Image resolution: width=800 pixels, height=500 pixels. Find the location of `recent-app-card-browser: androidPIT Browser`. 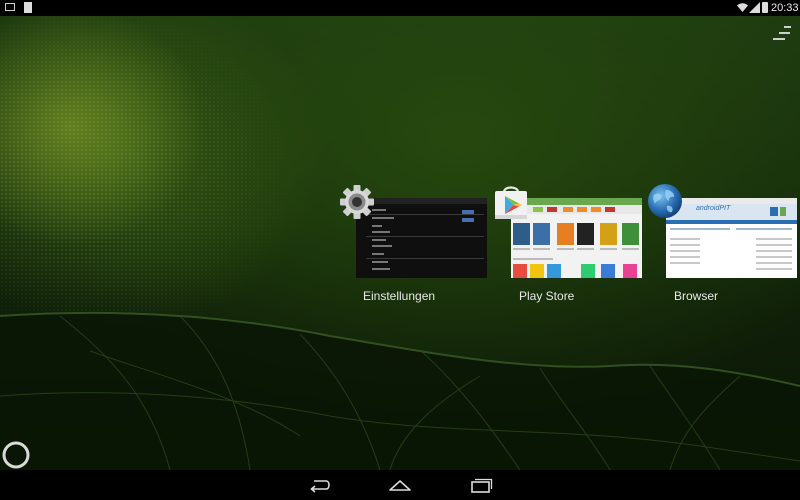

recent-app-card-browser: androidPIT Browser is located at coordinates (723, 245).